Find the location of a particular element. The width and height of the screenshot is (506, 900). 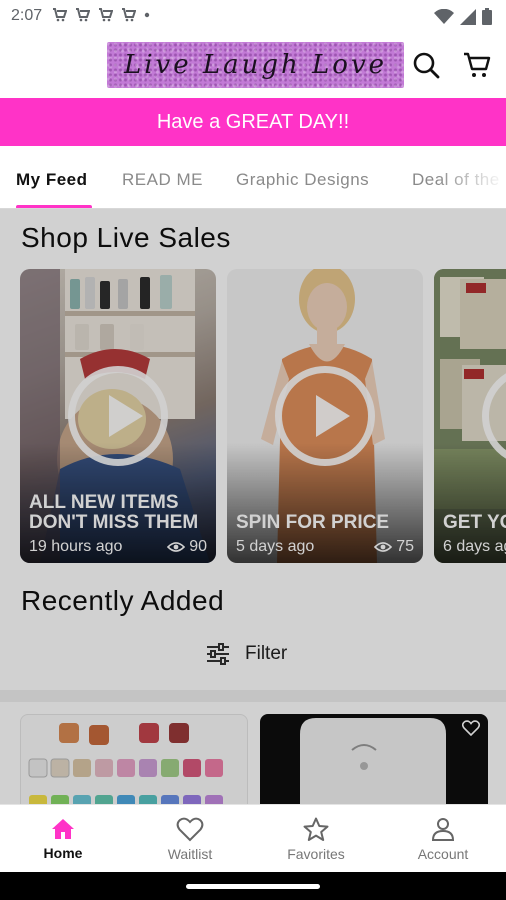

live-sale-card: SPIN FOR PRICE 5 days ago 75 is located at coordinates (325, 416).